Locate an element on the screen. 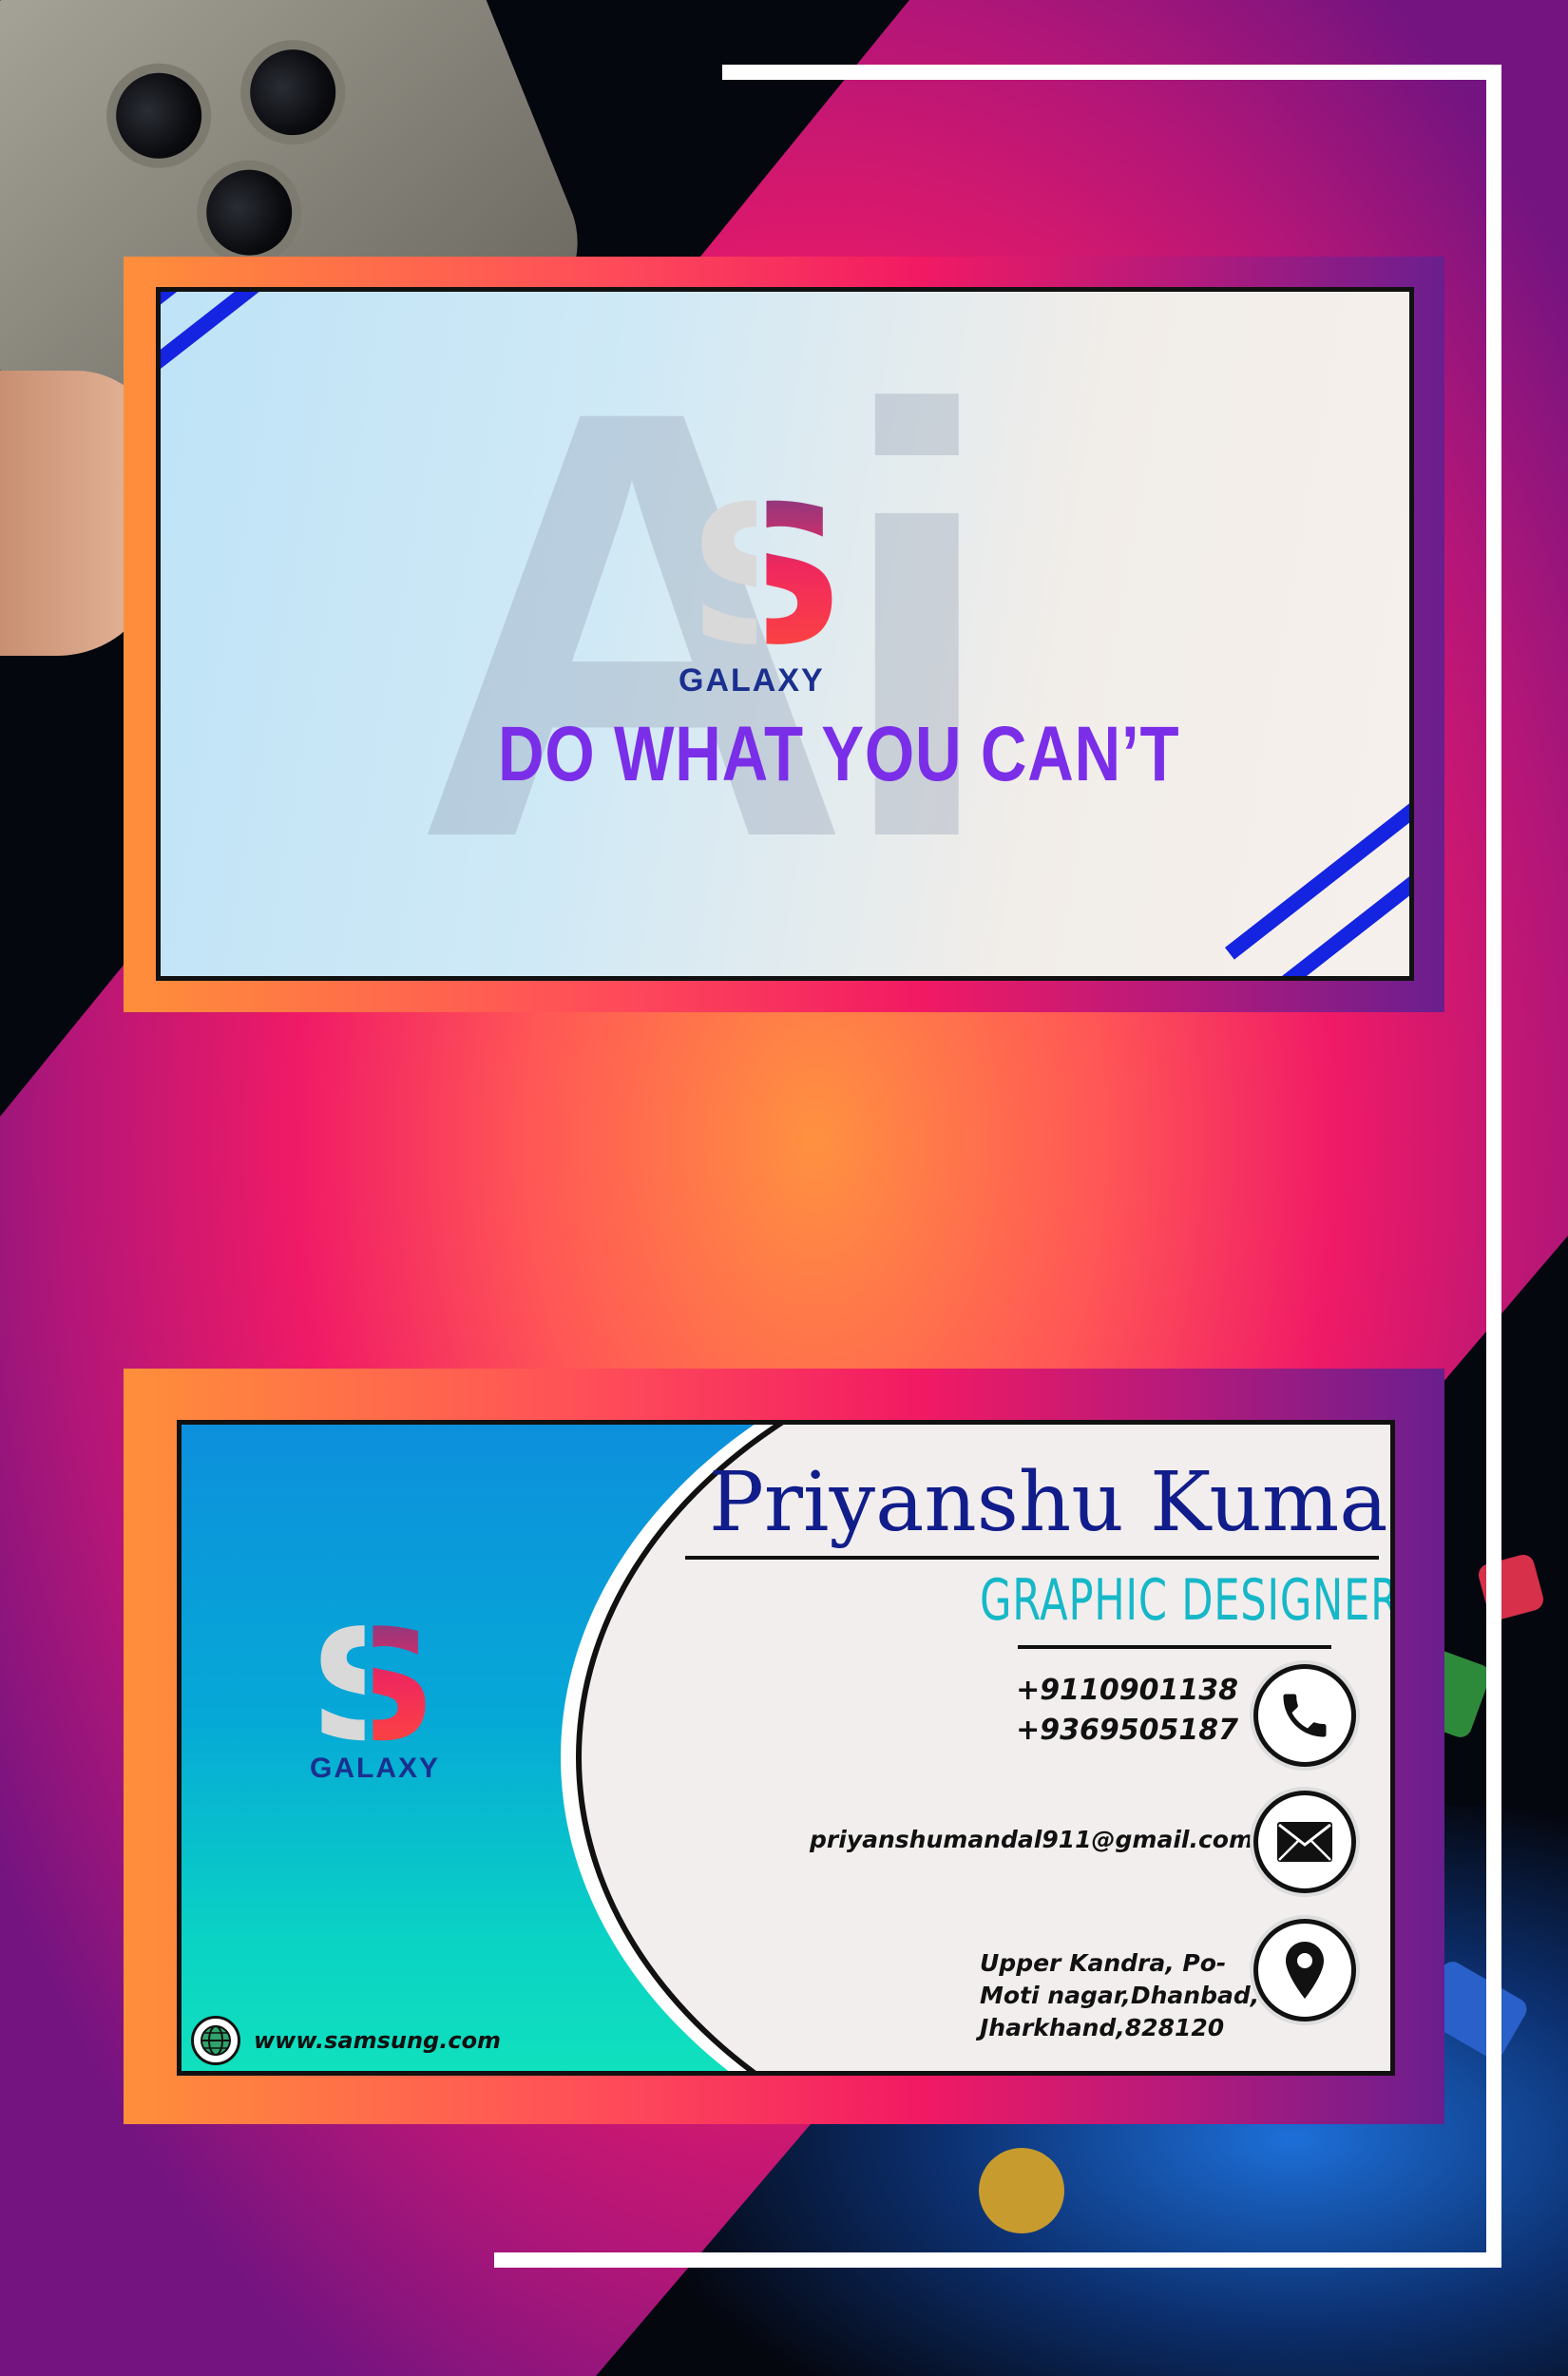 The width and height of the screenshot is (1568, 2376). name-divider is located at coordinates (1032, 1558).